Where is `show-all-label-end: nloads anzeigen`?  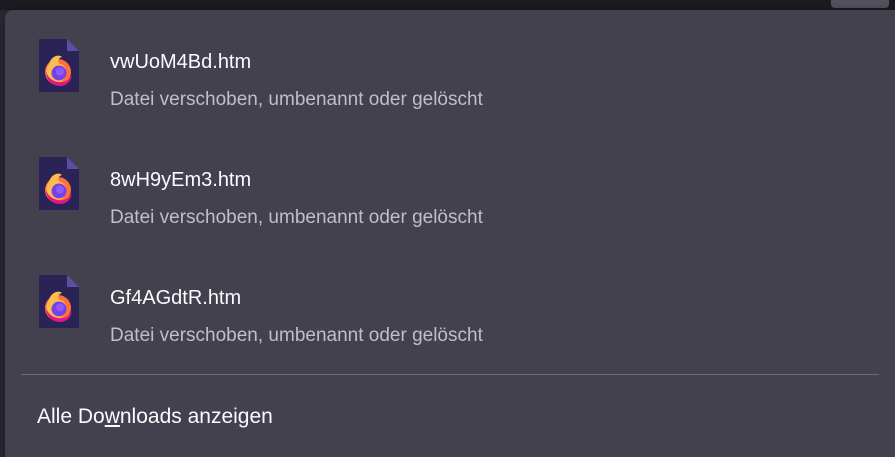 show-all-label-end: nloads anzeigen is located at coordinates (196, 416).